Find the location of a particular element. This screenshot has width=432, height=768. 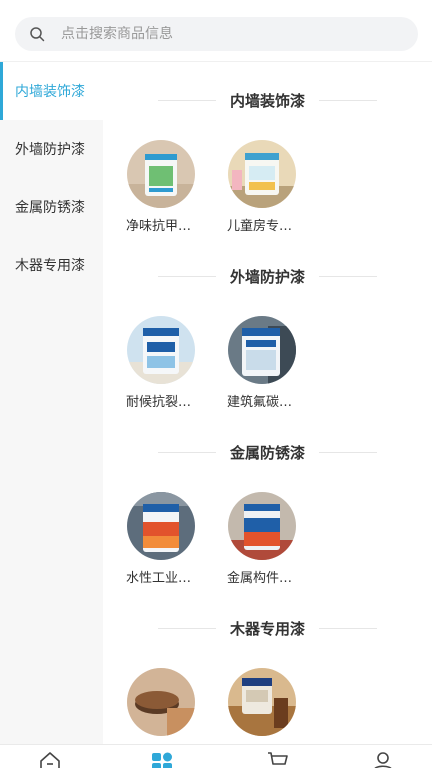

tab-home is located at coordinates (50, 759).